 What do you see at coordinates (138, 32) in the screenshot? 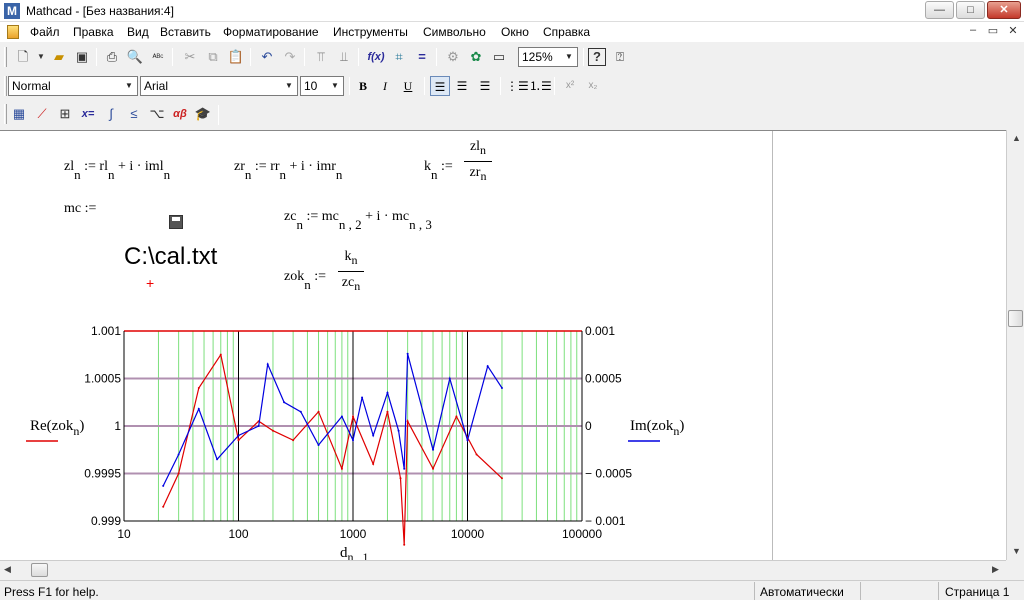
I see `menu-view: Вид` at bounding box center [138, 32].